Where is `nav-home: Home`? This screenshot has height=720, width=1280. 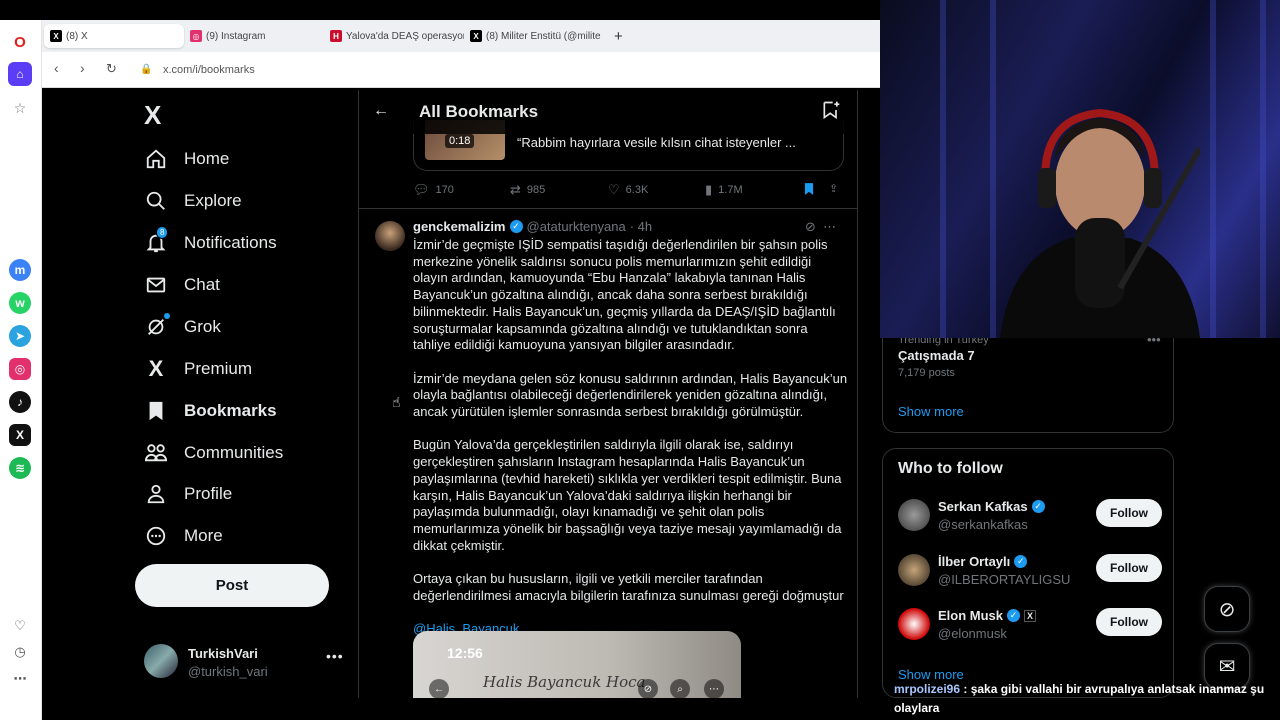 nav-home: Home is located at coordinates (186, 159).